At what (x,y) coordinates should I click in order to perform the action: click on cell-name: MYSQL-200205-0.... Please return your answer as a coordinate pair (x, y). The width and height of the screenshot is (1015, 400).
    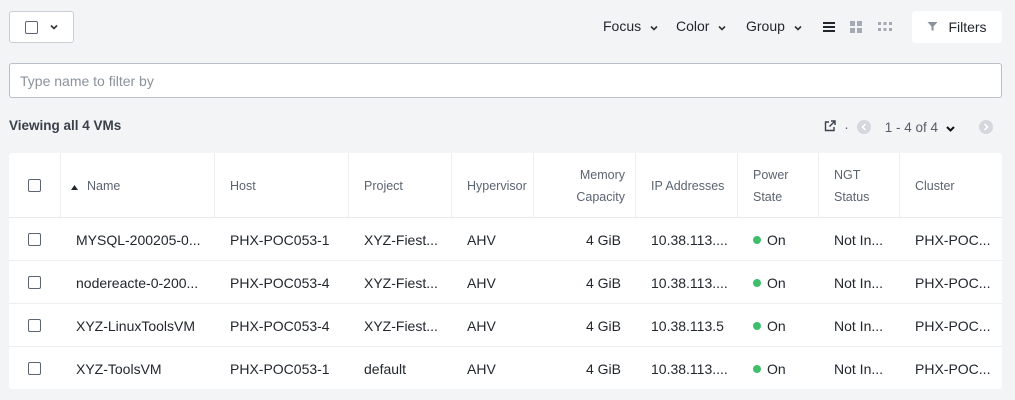
    Looking at the image, I should click on (143, 239).